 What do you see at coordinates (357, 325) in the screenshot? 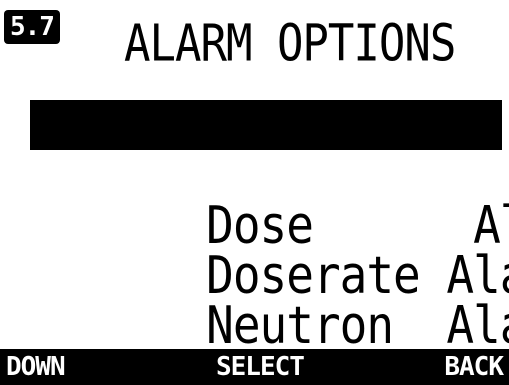
I see `menu-item-label: Neutron Alarm Lv` at bounding box center [357, 325].